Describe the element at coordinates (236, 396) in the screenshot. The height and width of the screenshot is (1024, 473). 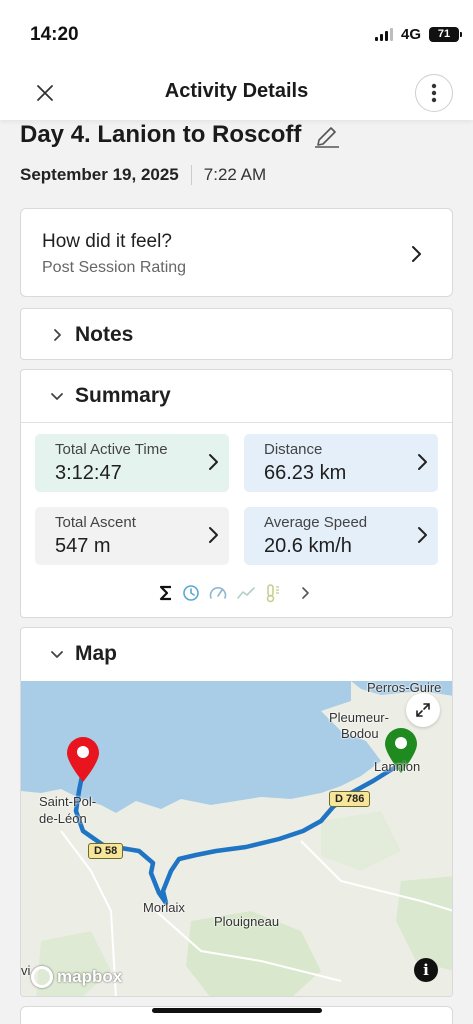
I see `summary-header: Summary` at that location.